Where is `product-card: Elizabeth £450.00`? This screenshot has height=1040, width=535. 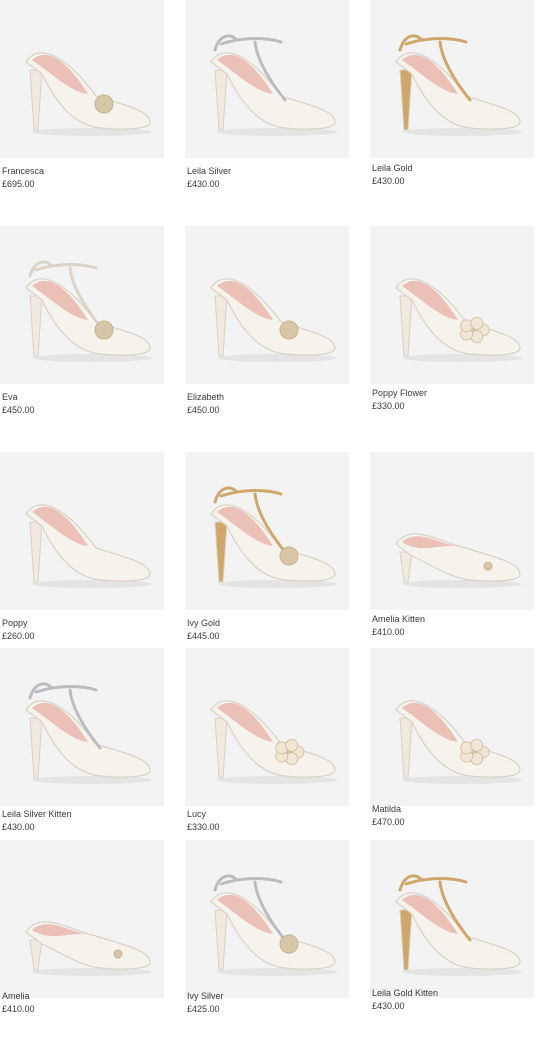 product-card: Elizabeth £450.00 is located at coordinates (267, 326).